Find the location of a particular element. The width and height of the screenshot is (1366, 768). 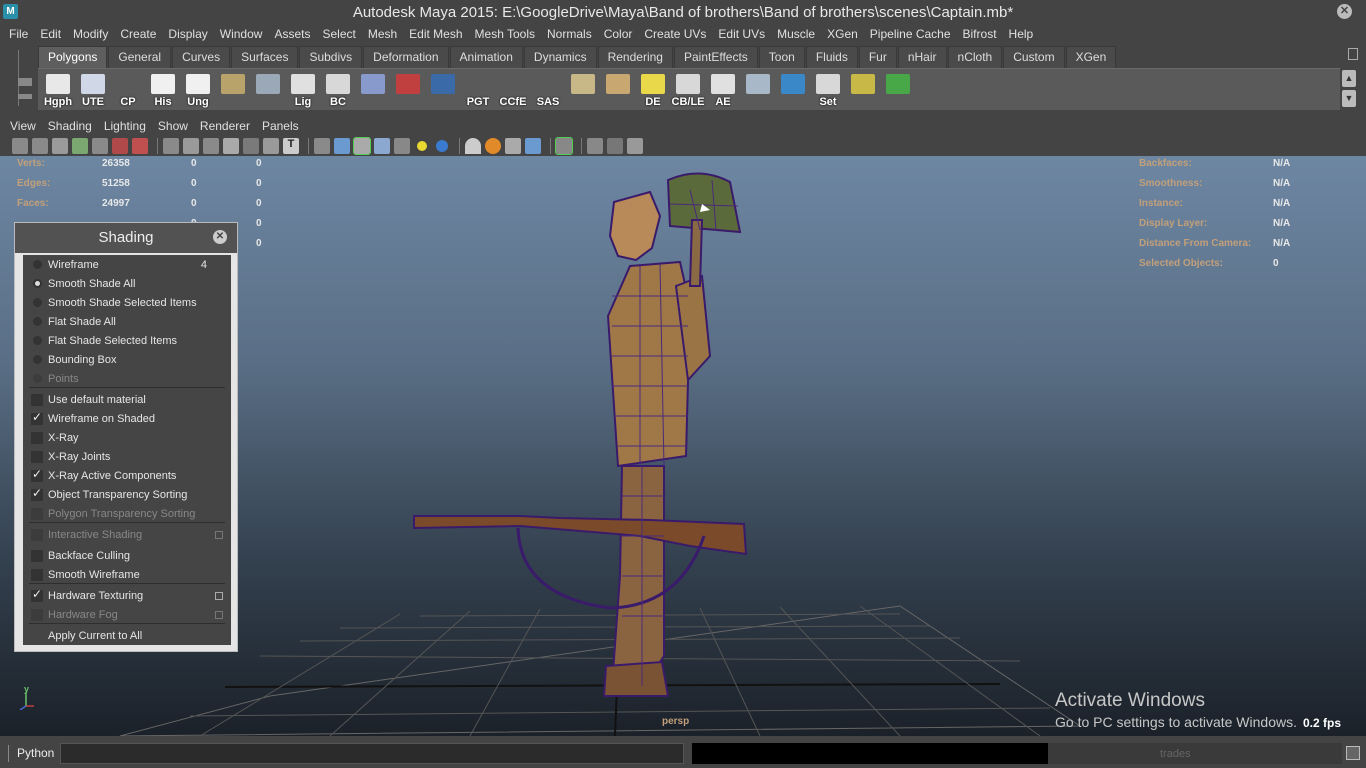

shelf-button-set: Set is located at coordinates (828, 90).